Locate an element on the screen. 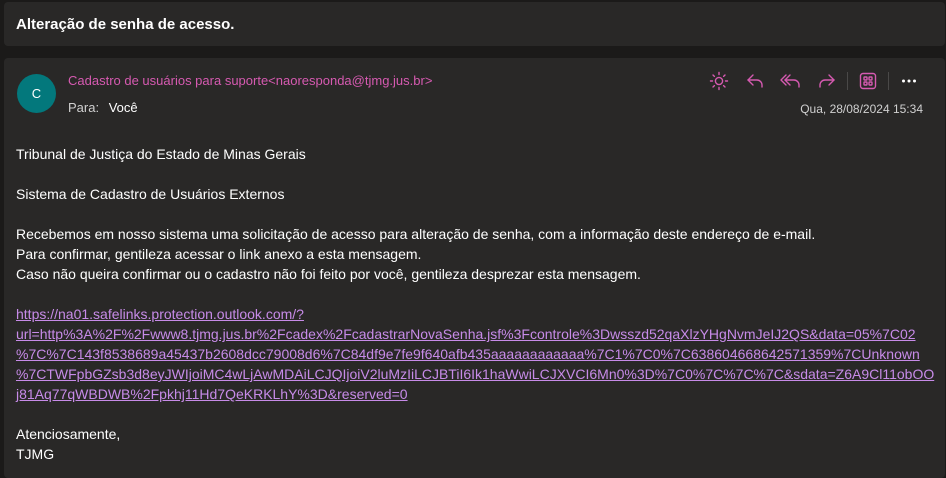  message-actions is located at coordinates (814, 81).